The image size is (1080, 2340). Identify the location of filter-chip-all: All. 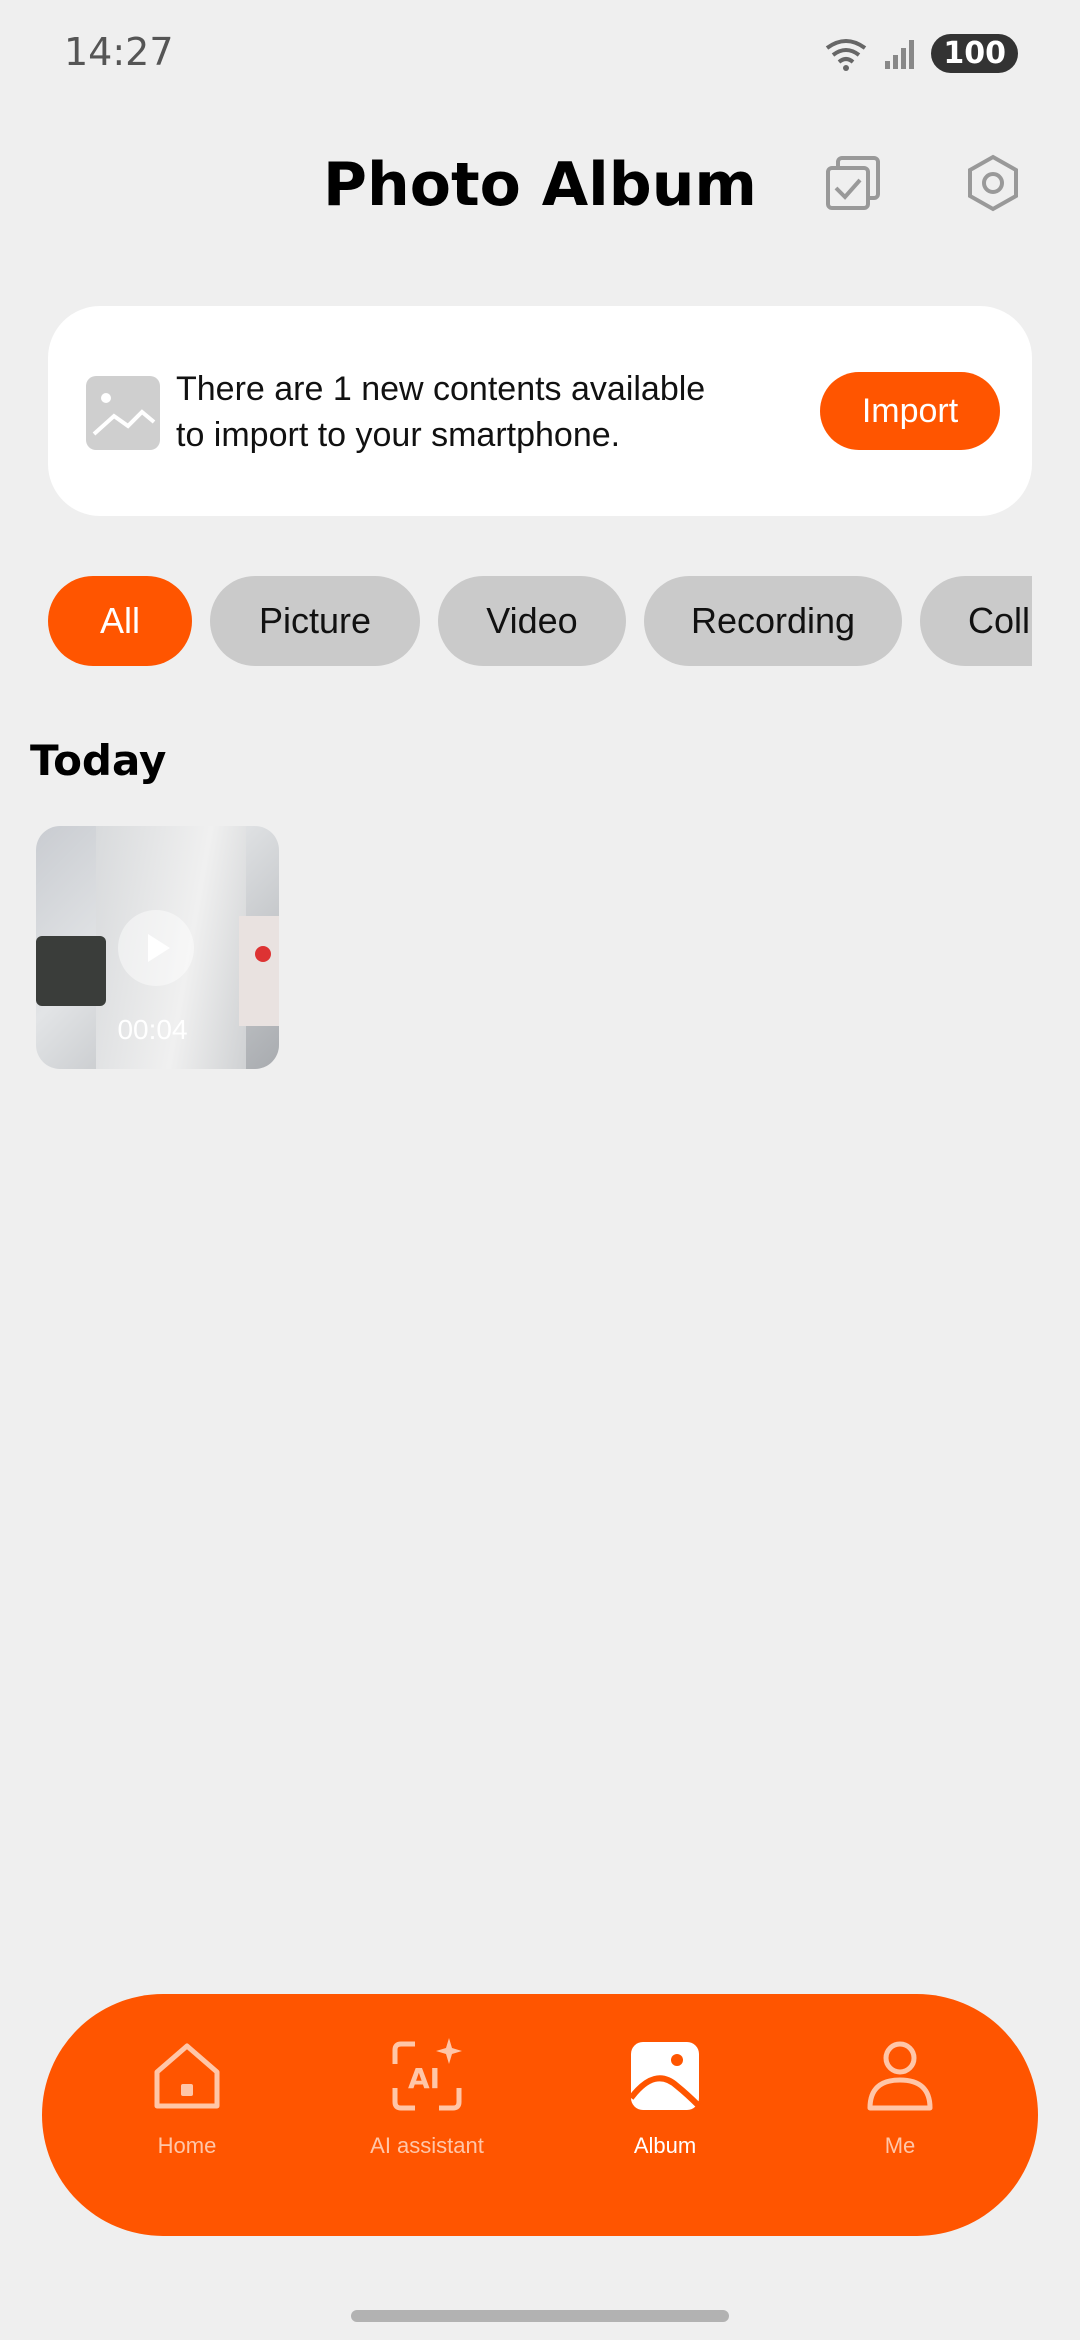
(120, 621).